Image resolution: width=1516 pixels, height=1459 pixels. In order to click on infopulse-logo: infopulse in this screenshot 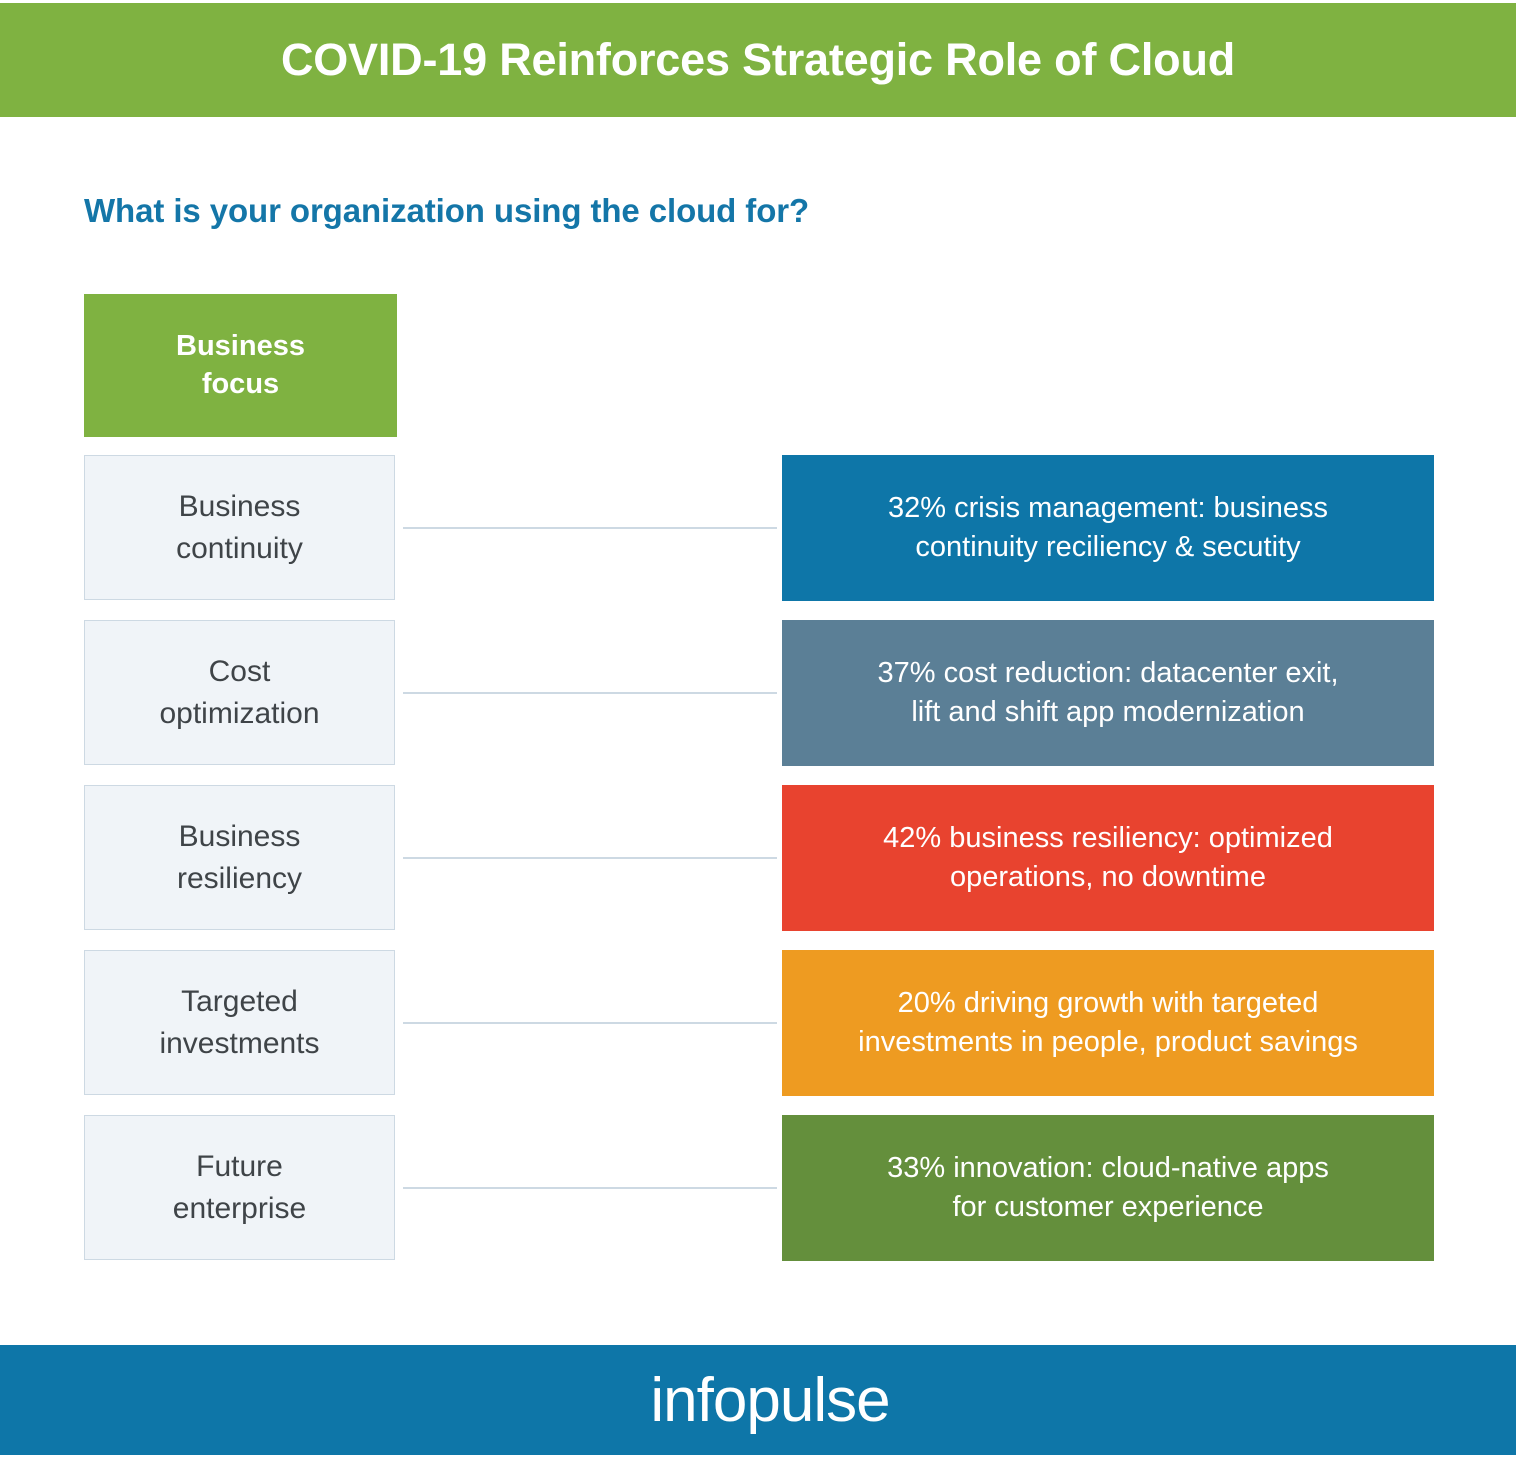, I will do `click(770, 1400)`.